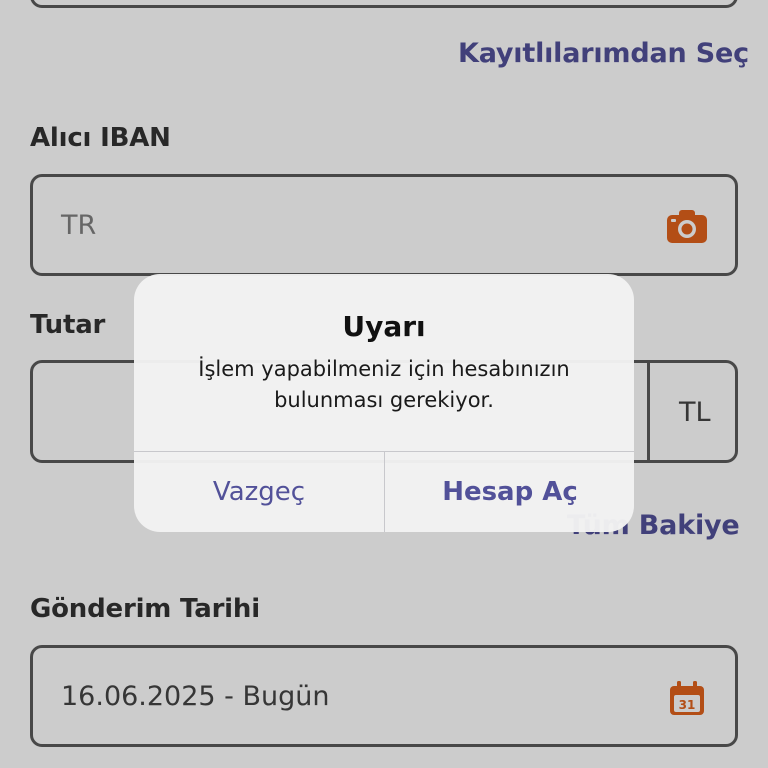 This screenshot has width=768, height=768. What do you see at coordinates (509, 492) in the screenshot?
I see `open-account-button: Hesap Aç` at bounding box center [509, 492].